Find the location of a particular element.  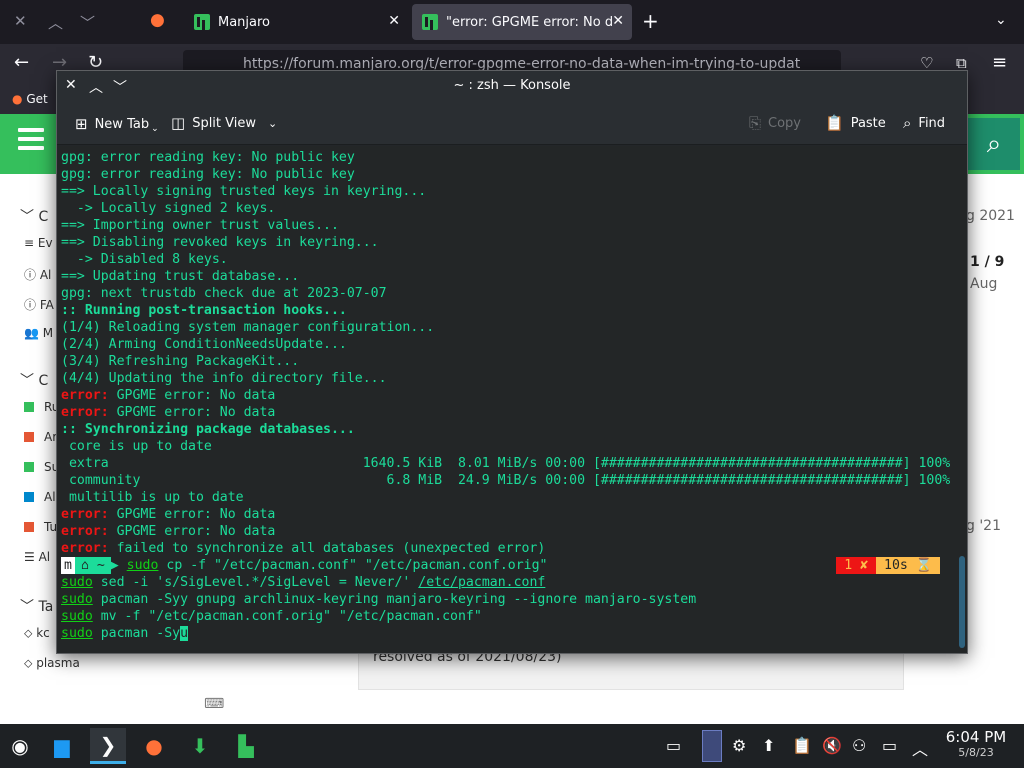

terminal-scrollbar is located at coordinates (962, 399).